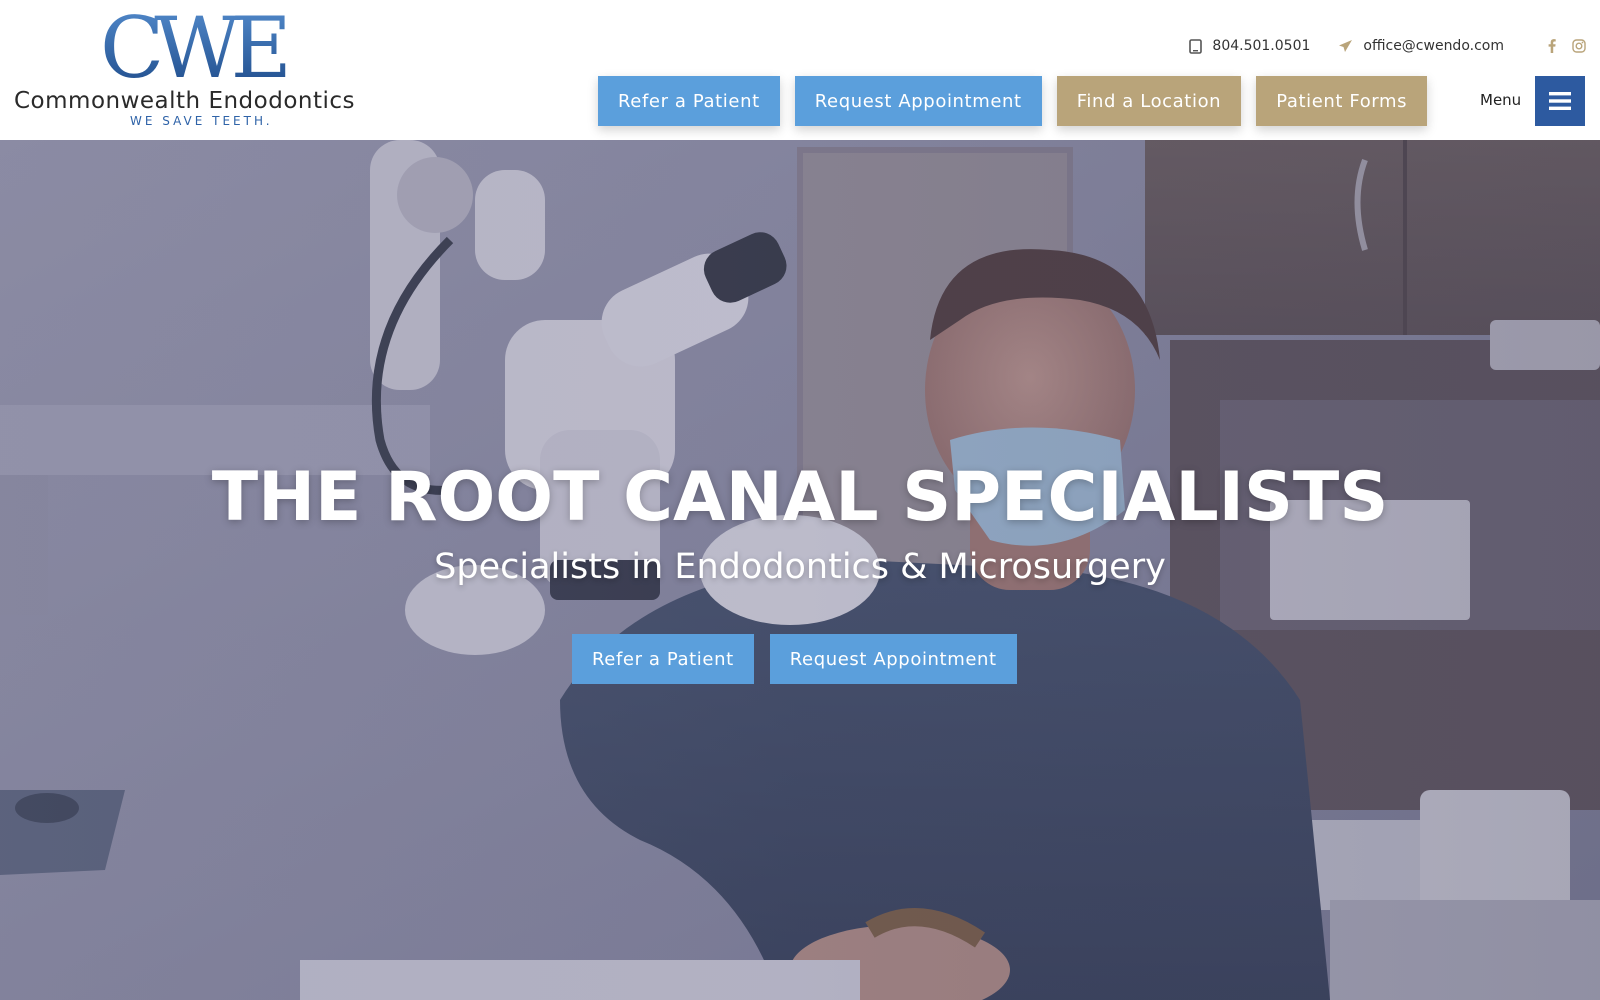  What do you see at coordinates (800, 497) in the screenshot?
I see `hero-title: THE ROOT CANAL SPECIALISTS` at bounding box center [800, 497].